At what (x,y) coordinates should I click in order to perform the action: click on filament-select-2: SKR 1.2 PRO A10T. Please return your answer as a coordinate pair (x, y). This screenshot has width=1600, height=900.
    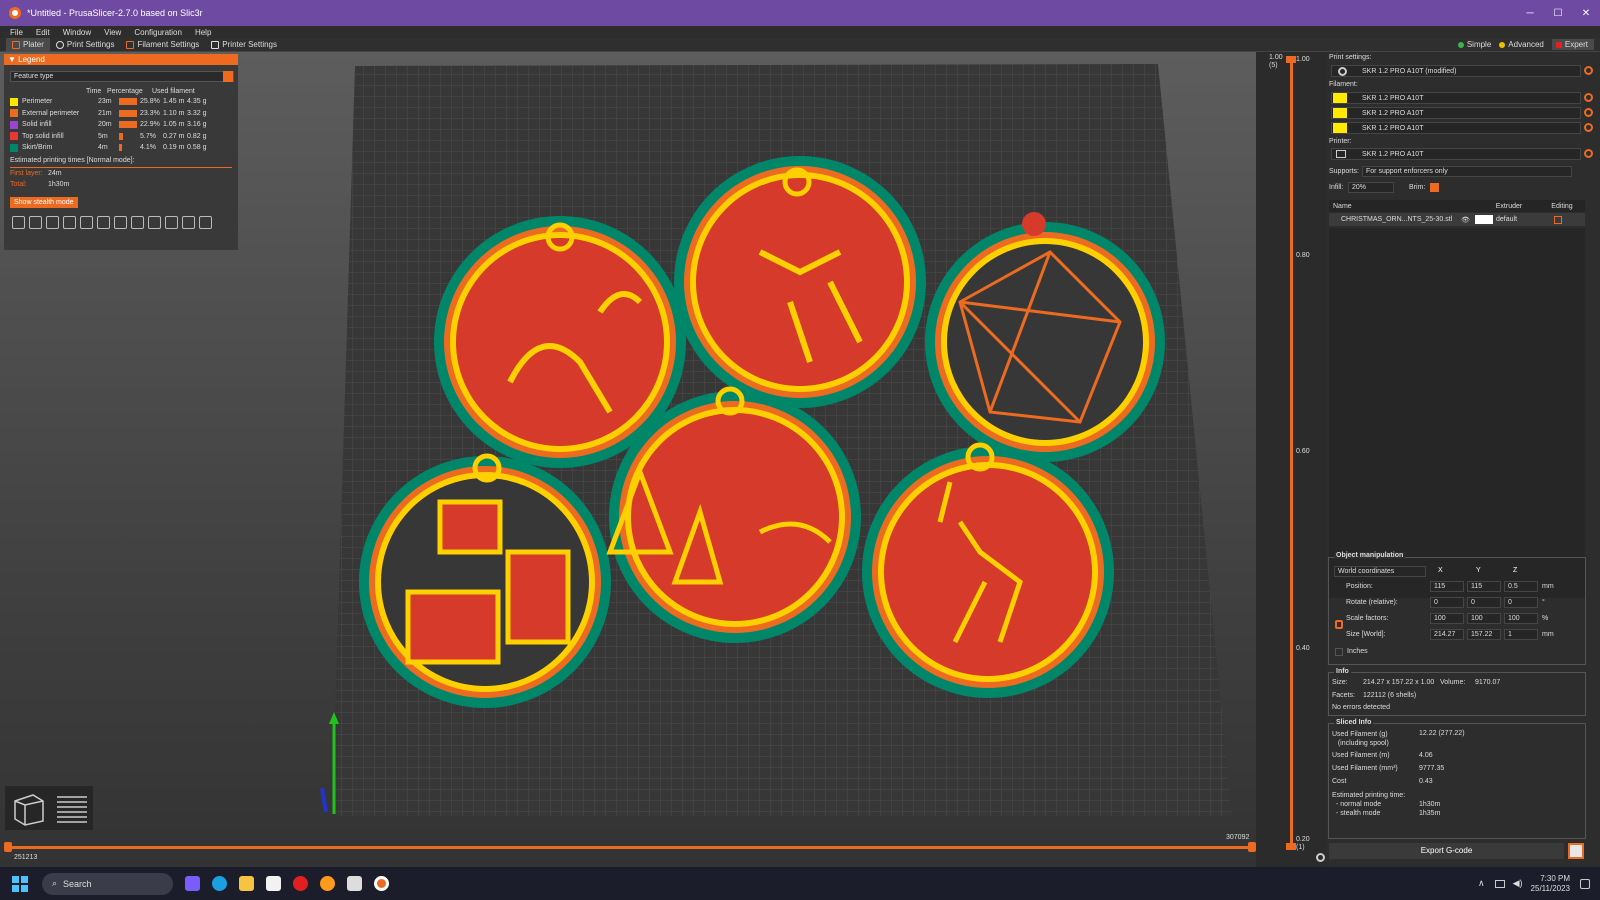
    Looking at the image, I should click on (1456, 113).